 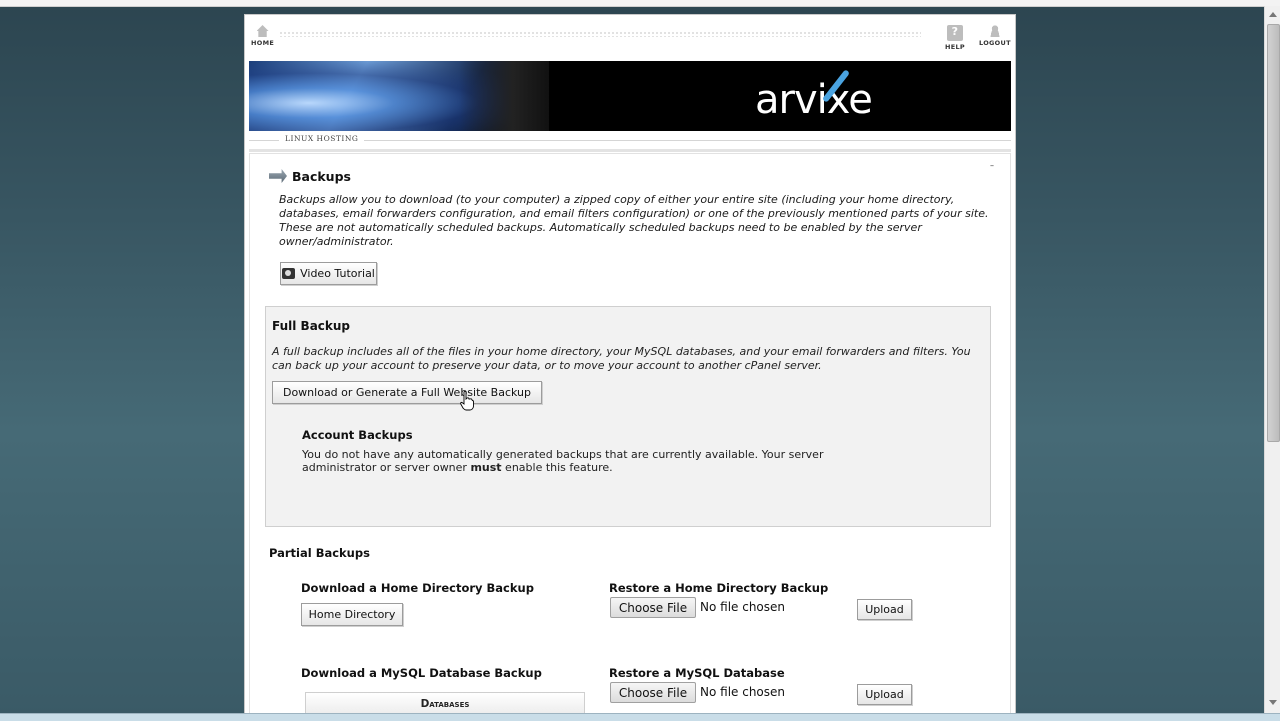 What do you see at coordinates (278, 176) in the screenshot?
I see `backup-icon` at bounding box center [278, 176].